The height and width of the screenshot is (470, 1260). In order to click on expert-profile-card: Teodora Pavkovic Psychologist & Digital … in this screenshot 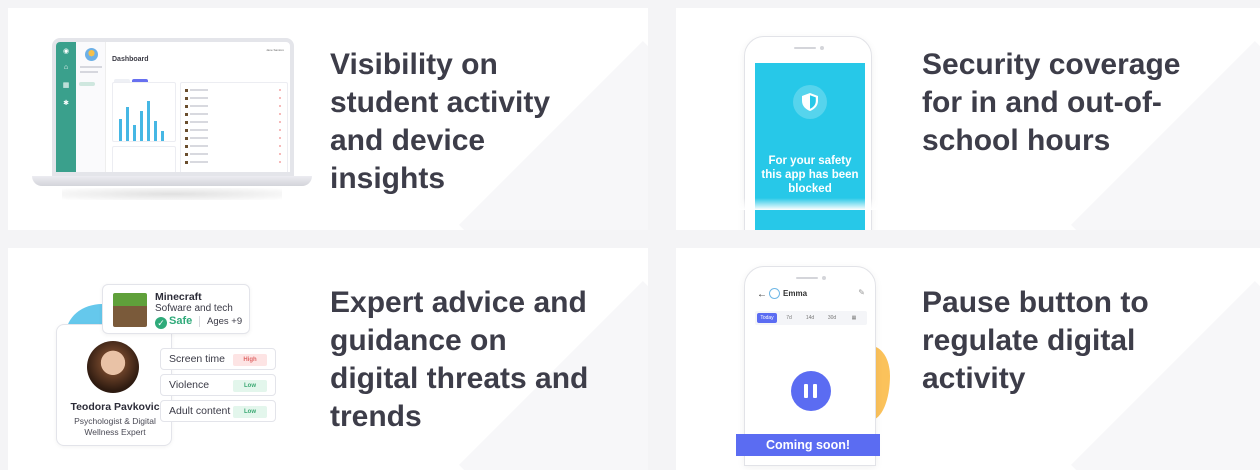, I will do `click(114, 385)`.